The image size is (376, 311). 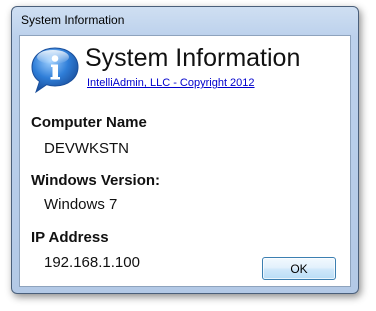 What do you see at coordinates (92, 262) in the screenshot?
I see `ip-address-value: 192.168.1.100` at bounding box center [92, 262].